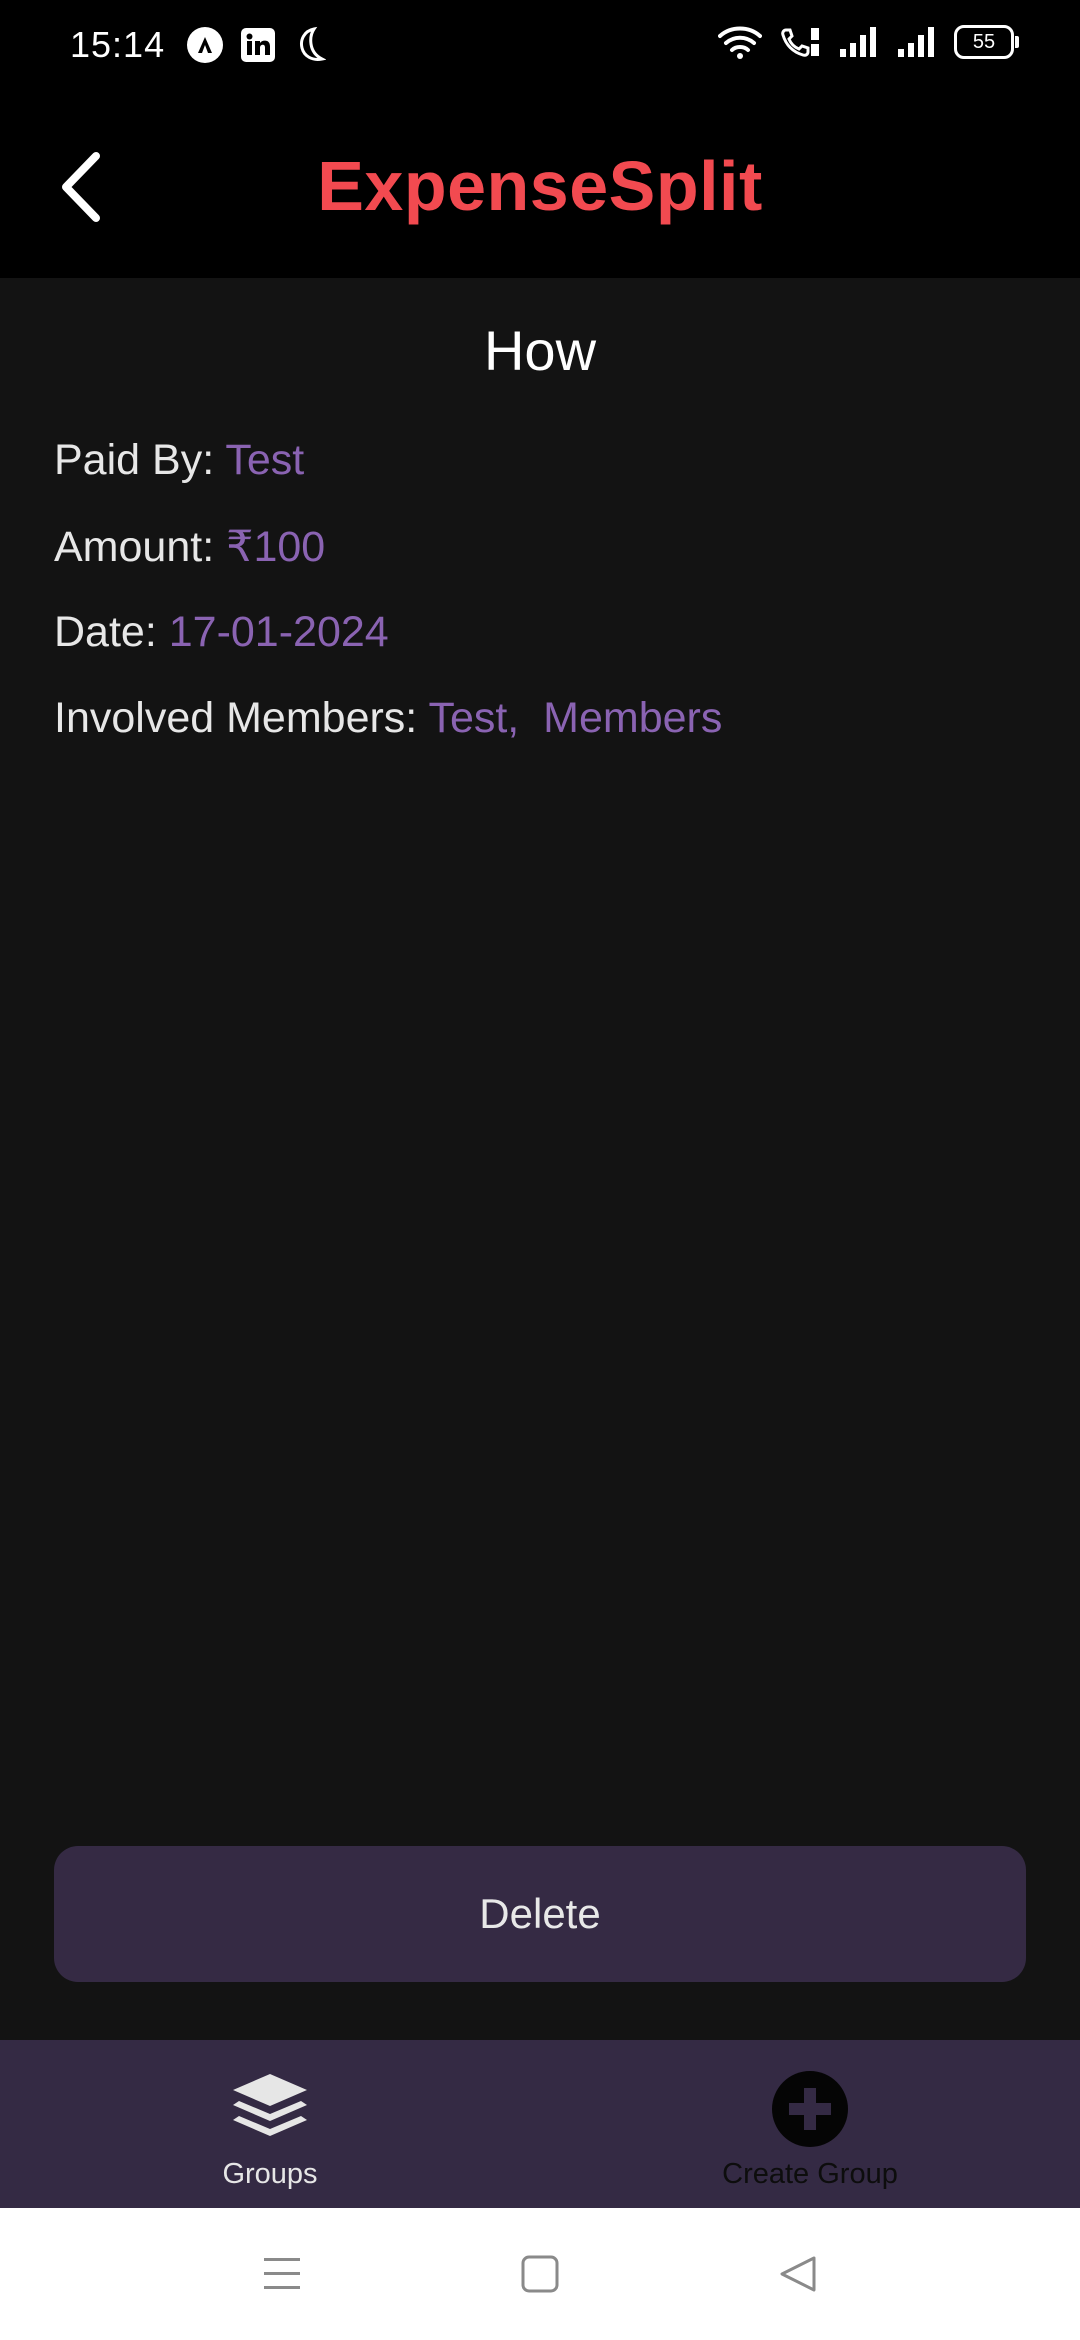 The width and height of the screenshot is (1080, 2340). I want to click on amount-row: Amount: ₹100, so click(189, 547).